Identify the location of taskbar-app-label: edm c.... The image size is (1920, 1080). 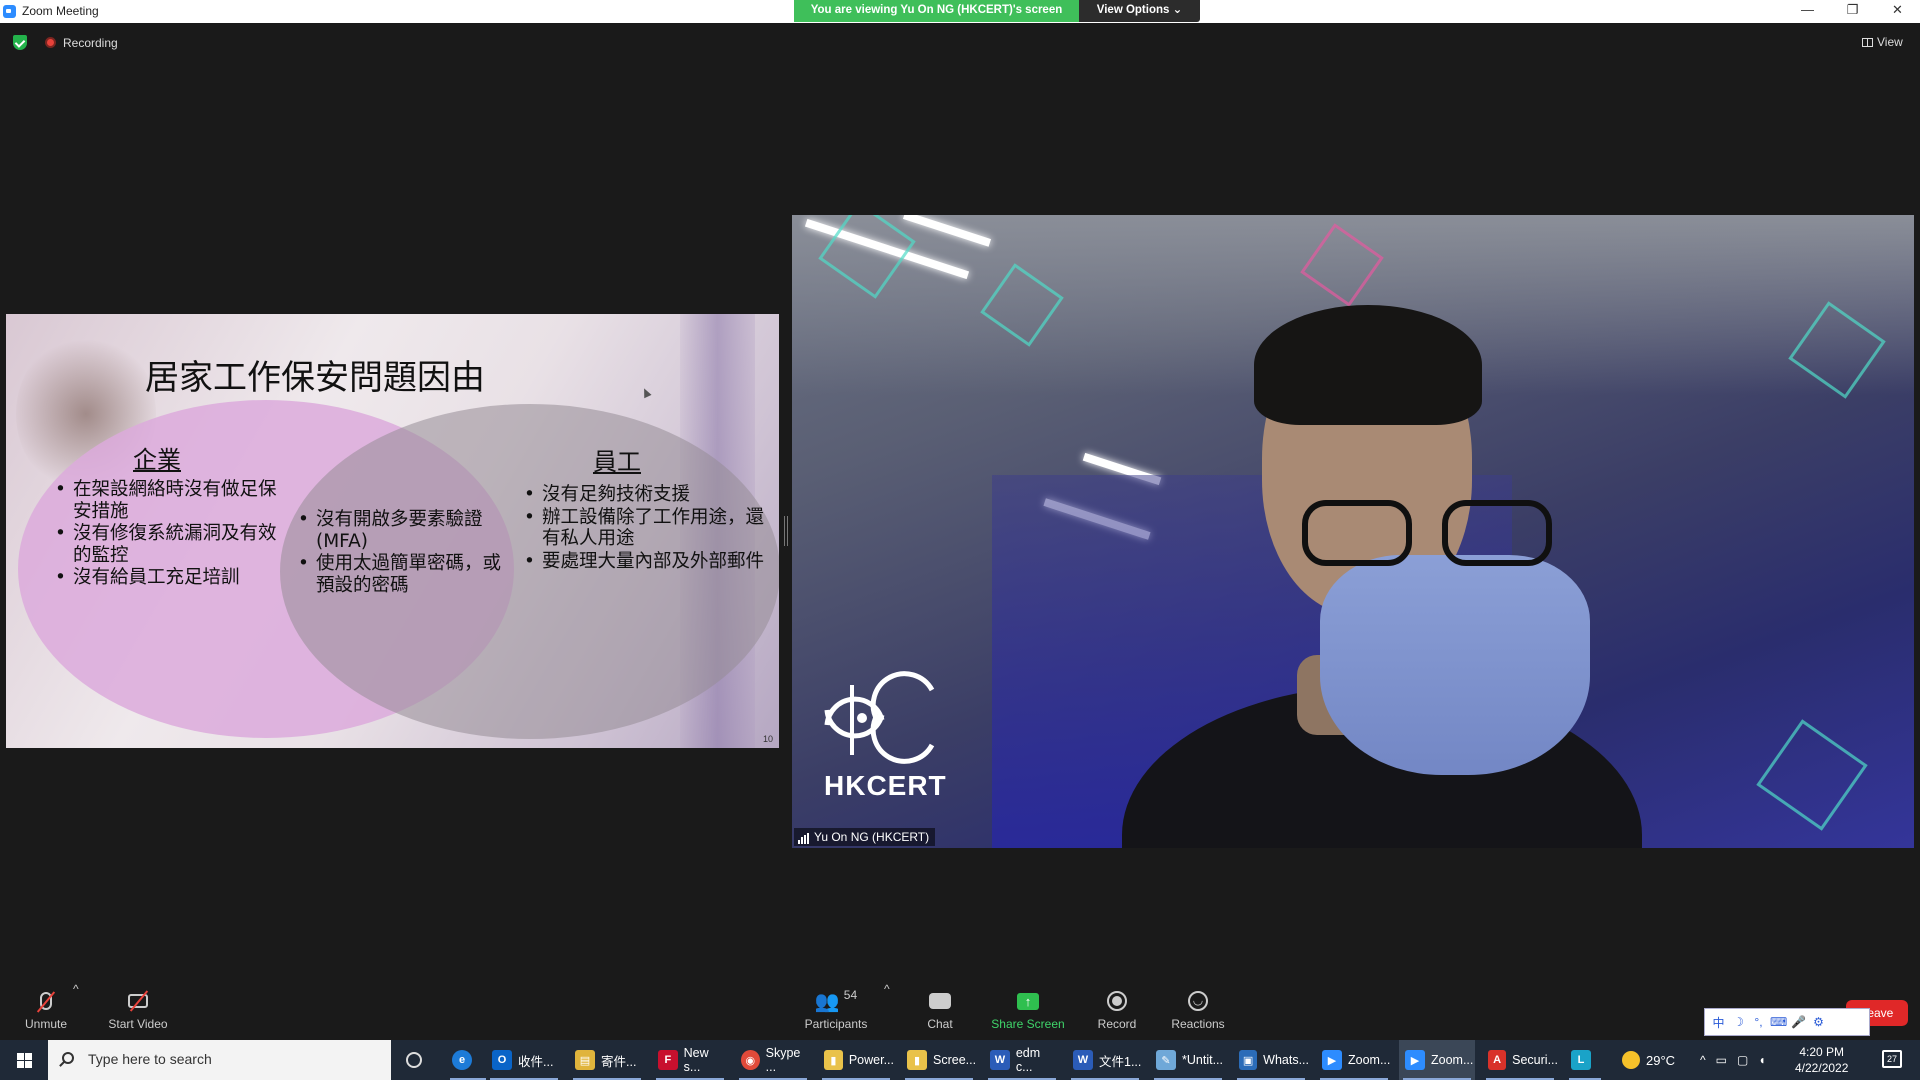
(1028, 1060).